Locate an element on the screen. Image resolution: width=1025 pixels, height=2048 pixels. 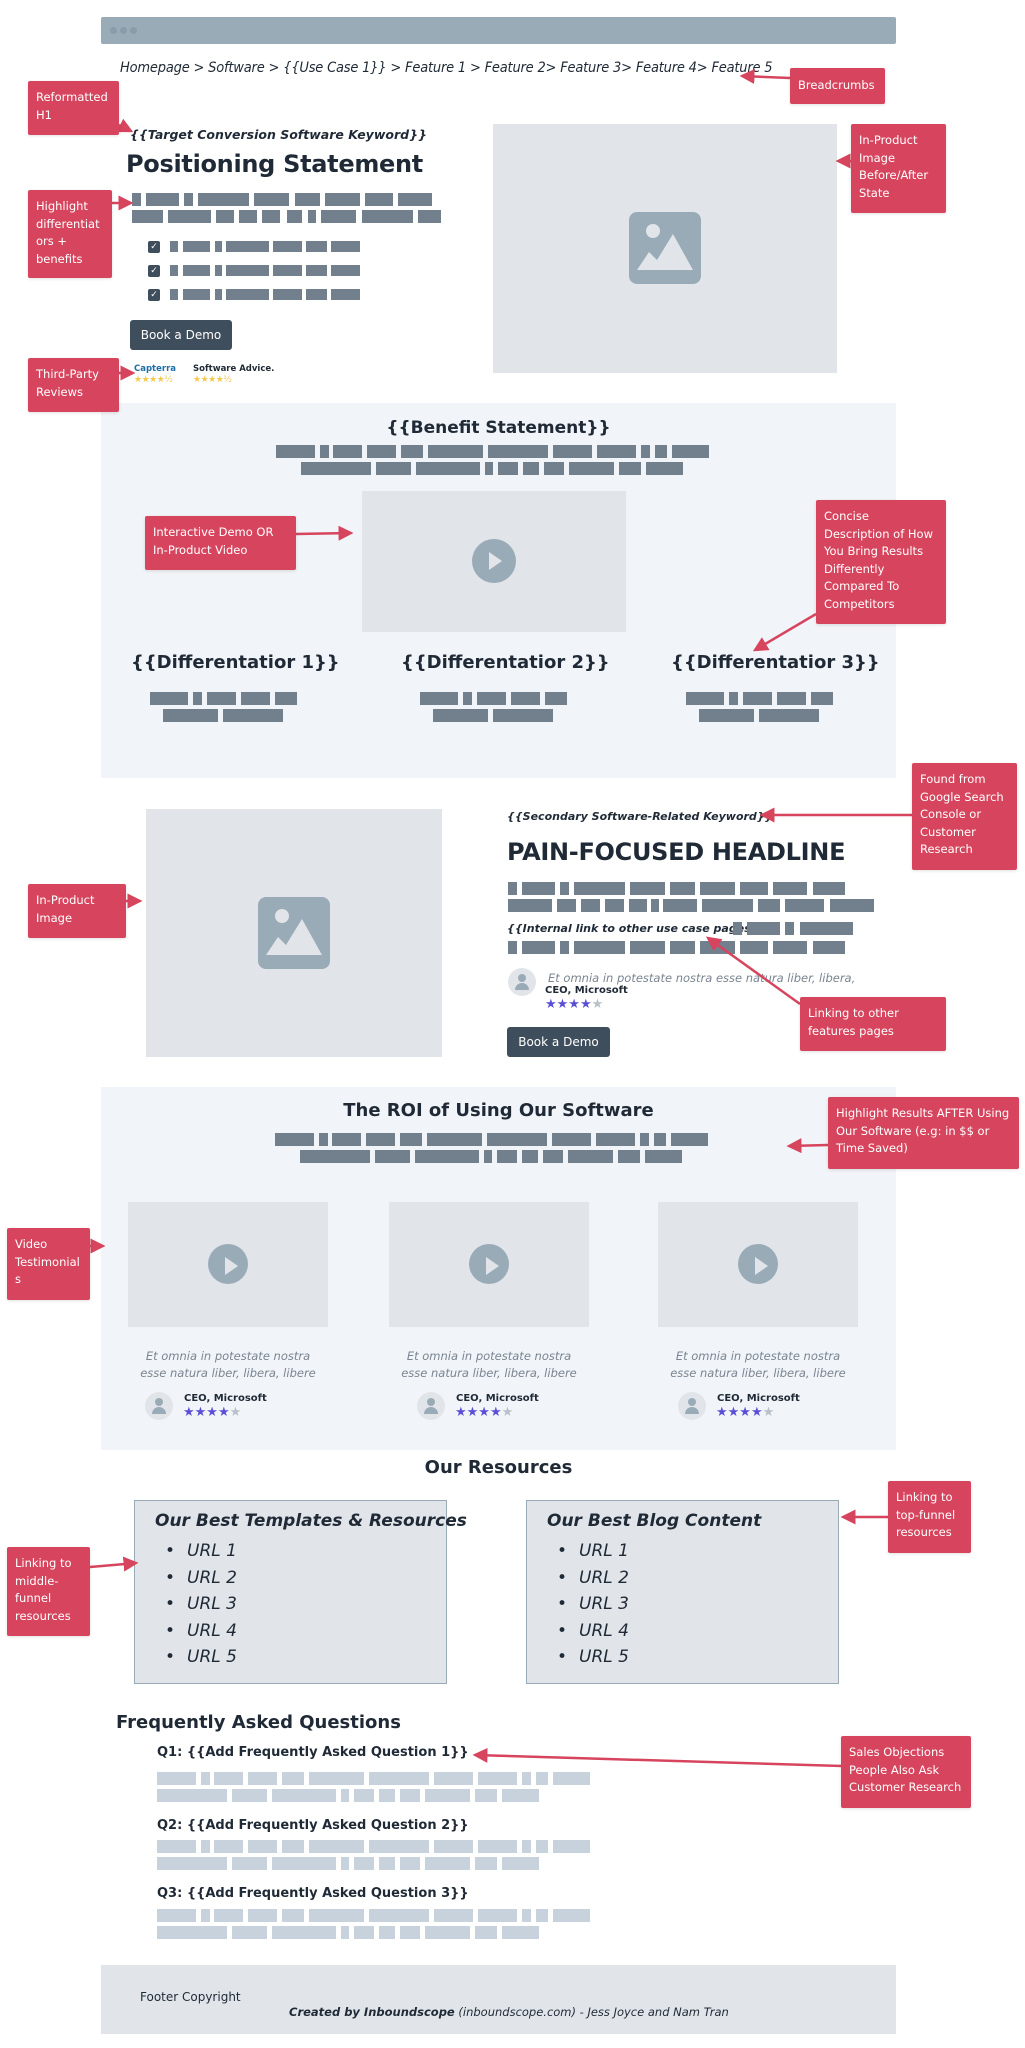
secondary-keyword: {{Secondary Software-Related Keyword}} is located at coordinates (640, 816).